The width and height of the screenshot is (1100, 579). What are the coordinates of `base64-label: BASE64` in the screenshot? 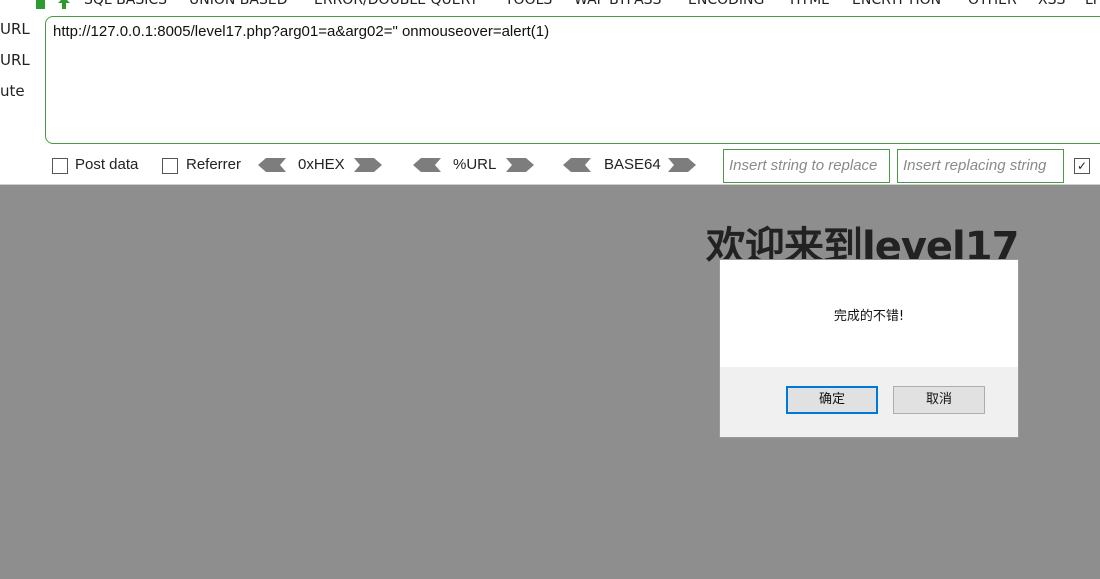 It's located at (632, 164).